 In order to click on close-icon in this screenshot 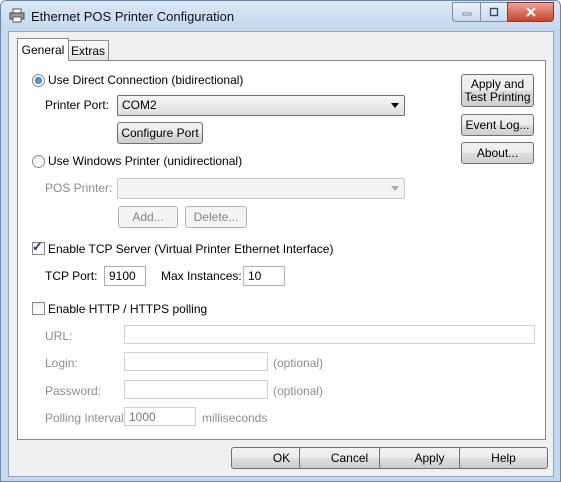, I will do `click(530, 12)`.